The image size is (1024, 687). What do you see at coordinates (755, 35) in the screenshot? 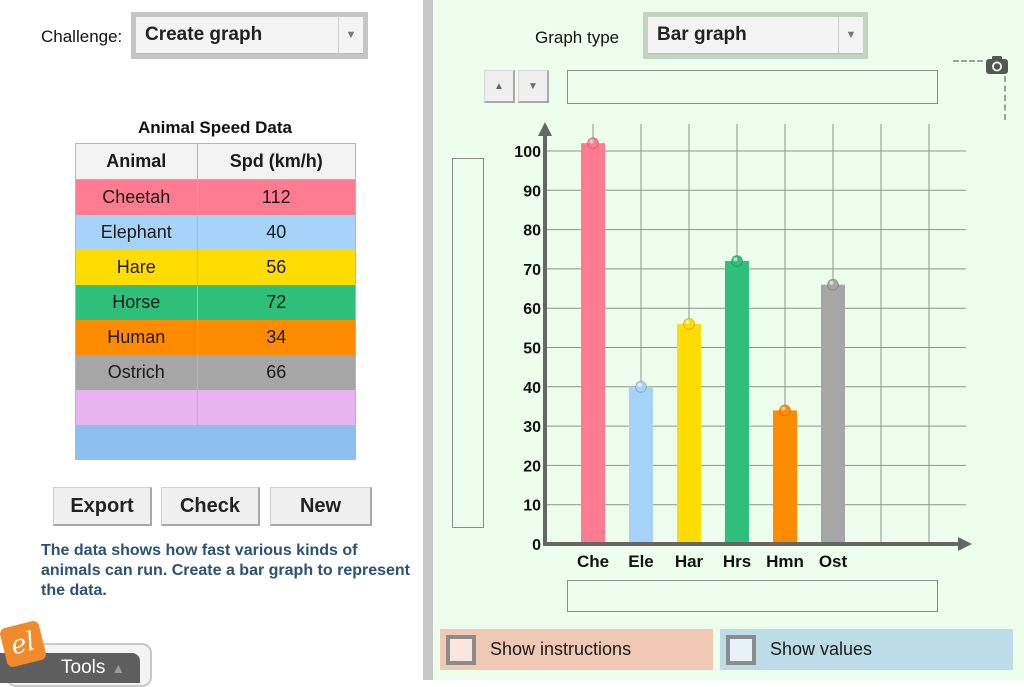
I see `graph-type-select: Bar graph ▼` at bounding box center [755, 35].